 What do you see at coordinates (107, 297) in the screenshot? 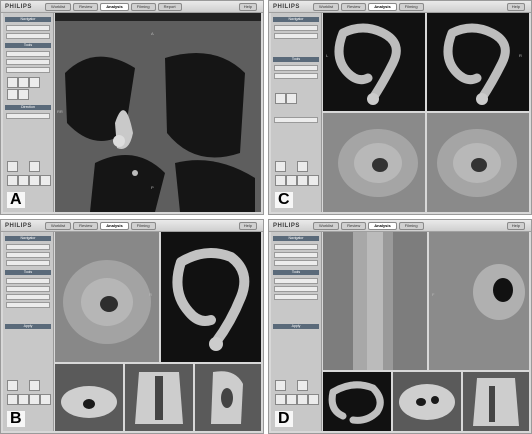
I see `endoluminal-view: R` at bounding box center [107, 297].